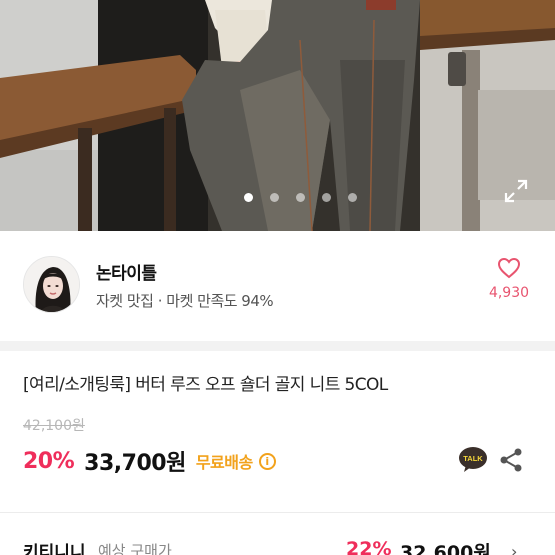 The width and height of the screenshot is (555, 555). Describe the element at coordinates (511, 460) in the screenshot. I see `share-icon` at that location.